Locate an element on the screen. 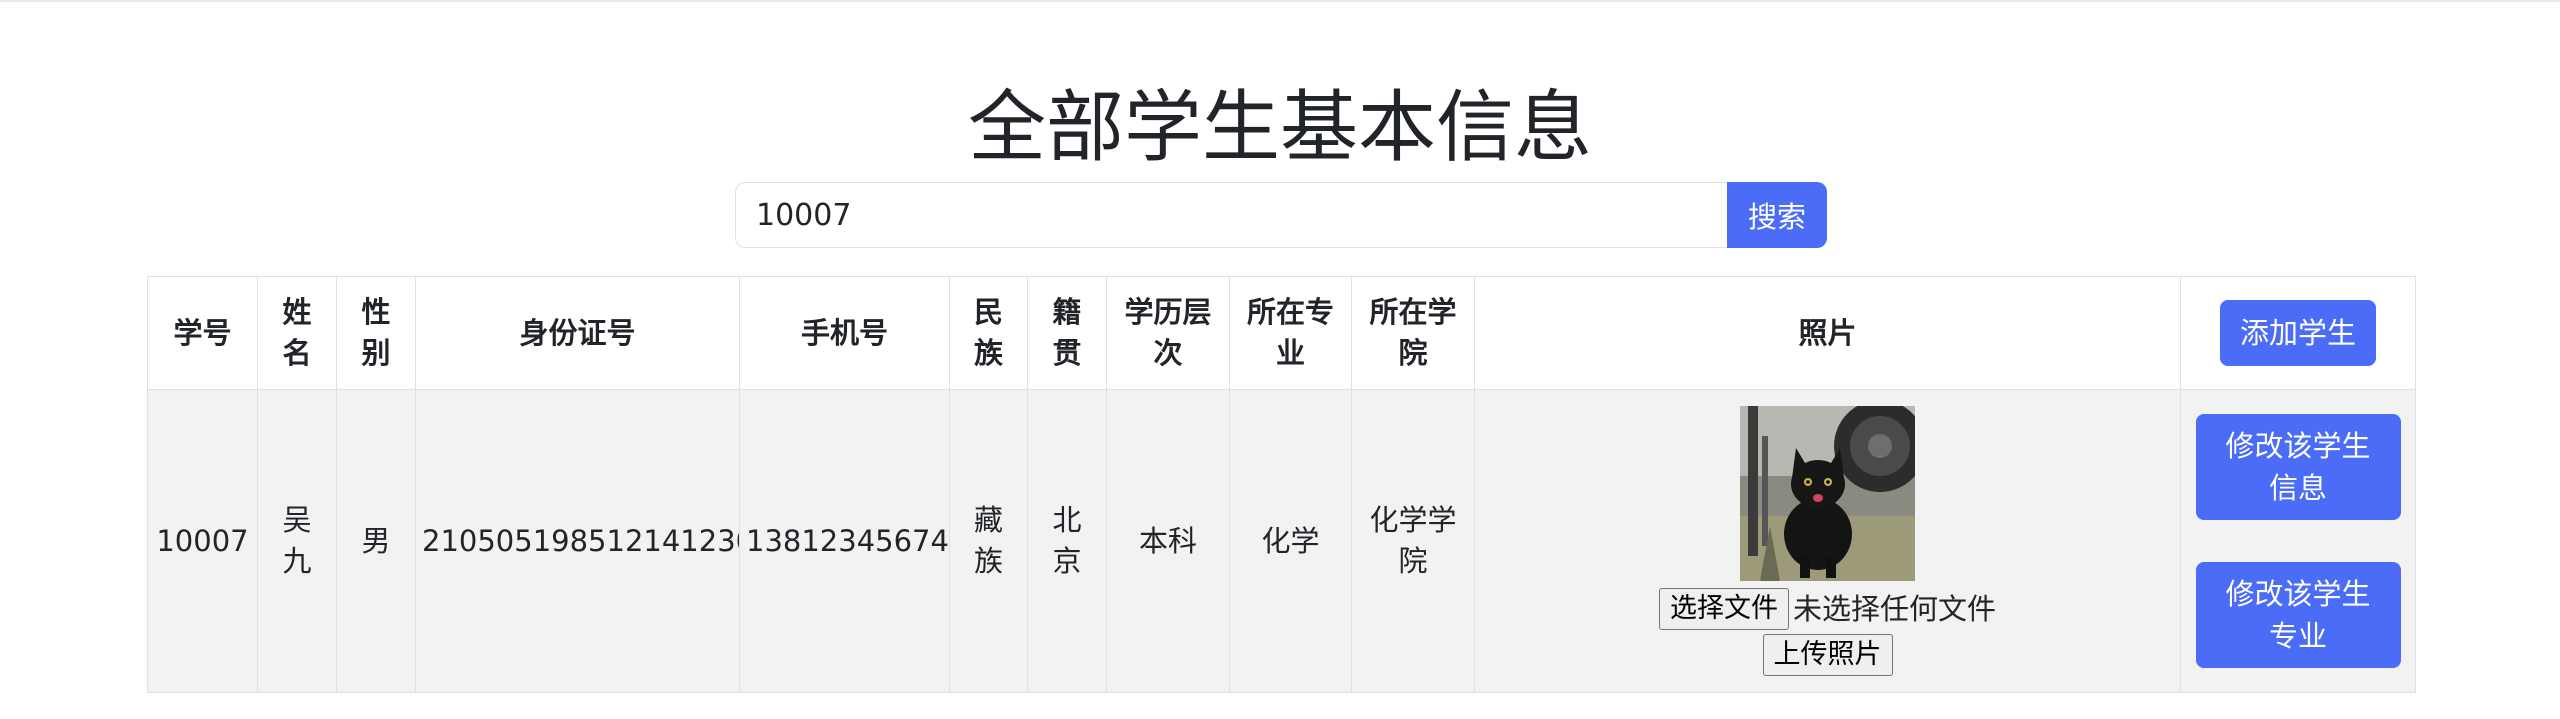 Image resolution: width=2560 pixels, height=719 pixels. choose-file-button: 选择文件 is located at coordinates (1723, 609).